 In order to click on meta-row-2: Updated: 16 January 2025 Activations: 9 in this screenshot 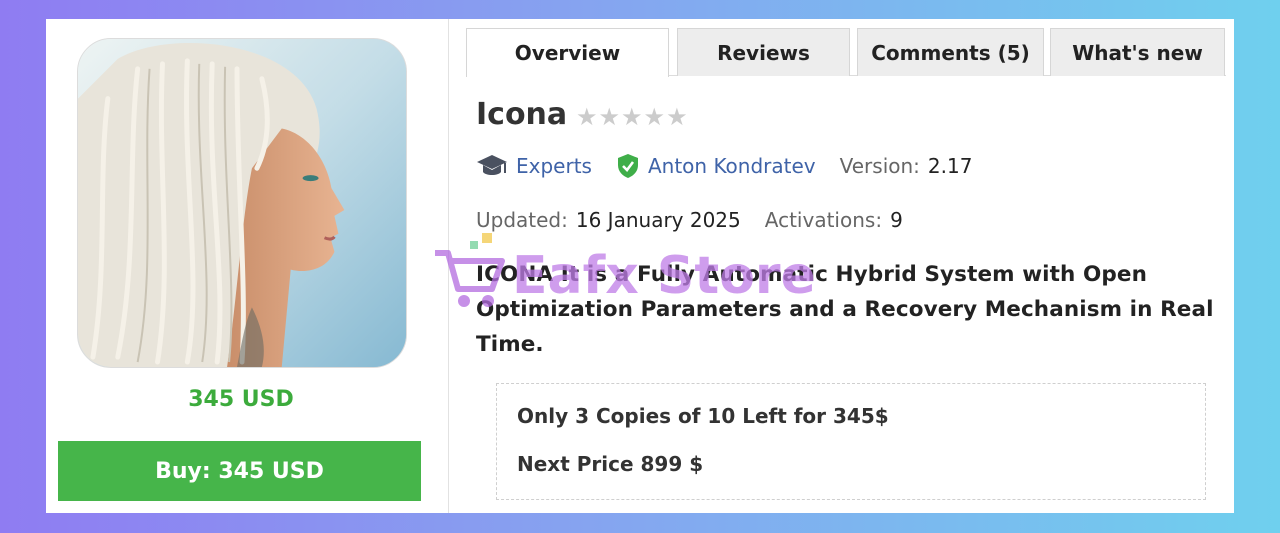, I will do `click(689, 220)`.